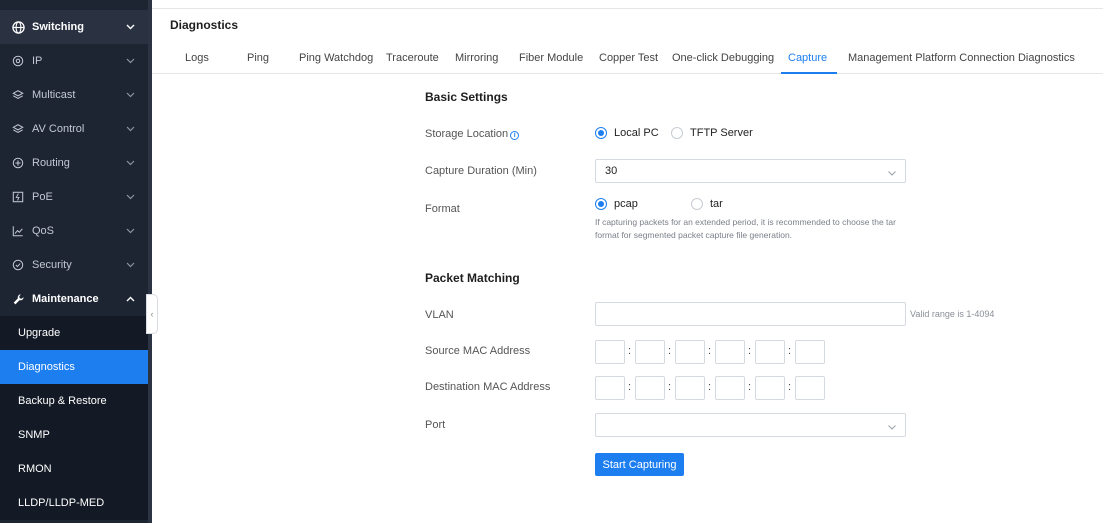  What do you see at coordinates (807, 58) in the screenshot?
I see `tab-capture: Capture` at bounding box center [807, 58].